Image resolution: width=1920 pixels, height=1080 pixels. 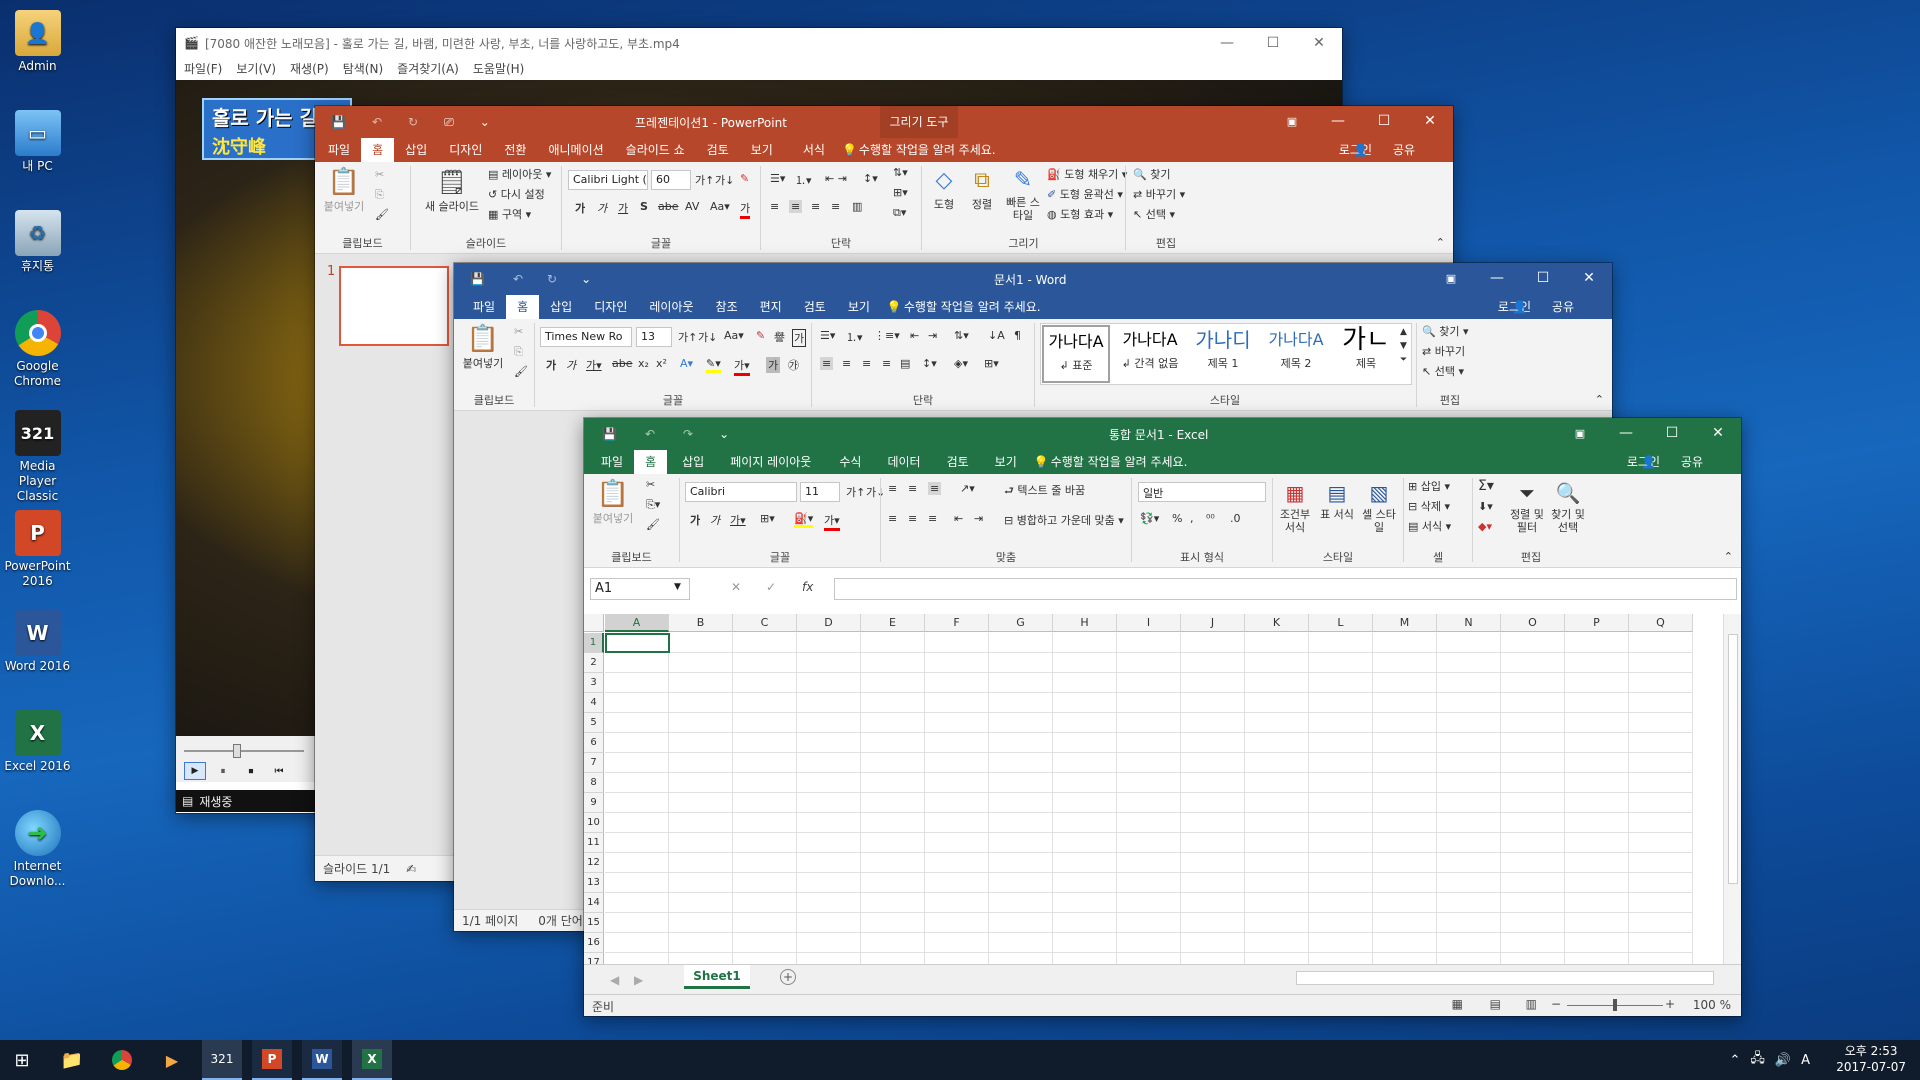 I want to click on font-size-box: 13, so click(x=654, y=337).